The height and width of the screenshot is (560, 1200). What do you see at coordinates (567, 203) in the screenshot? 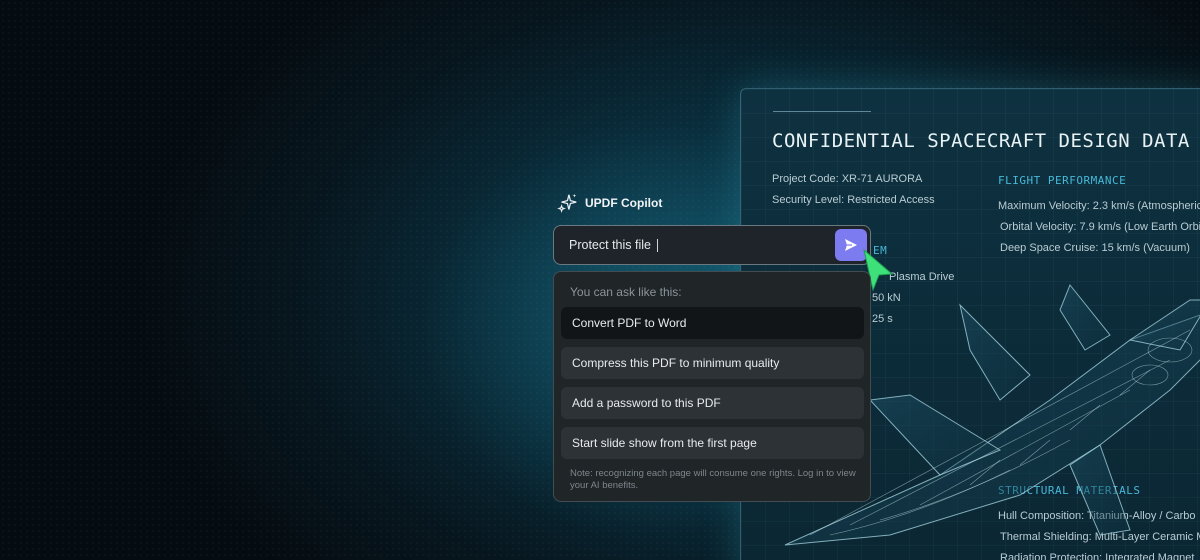
I see `sparkle-icon` at bounding box center [567, 203].